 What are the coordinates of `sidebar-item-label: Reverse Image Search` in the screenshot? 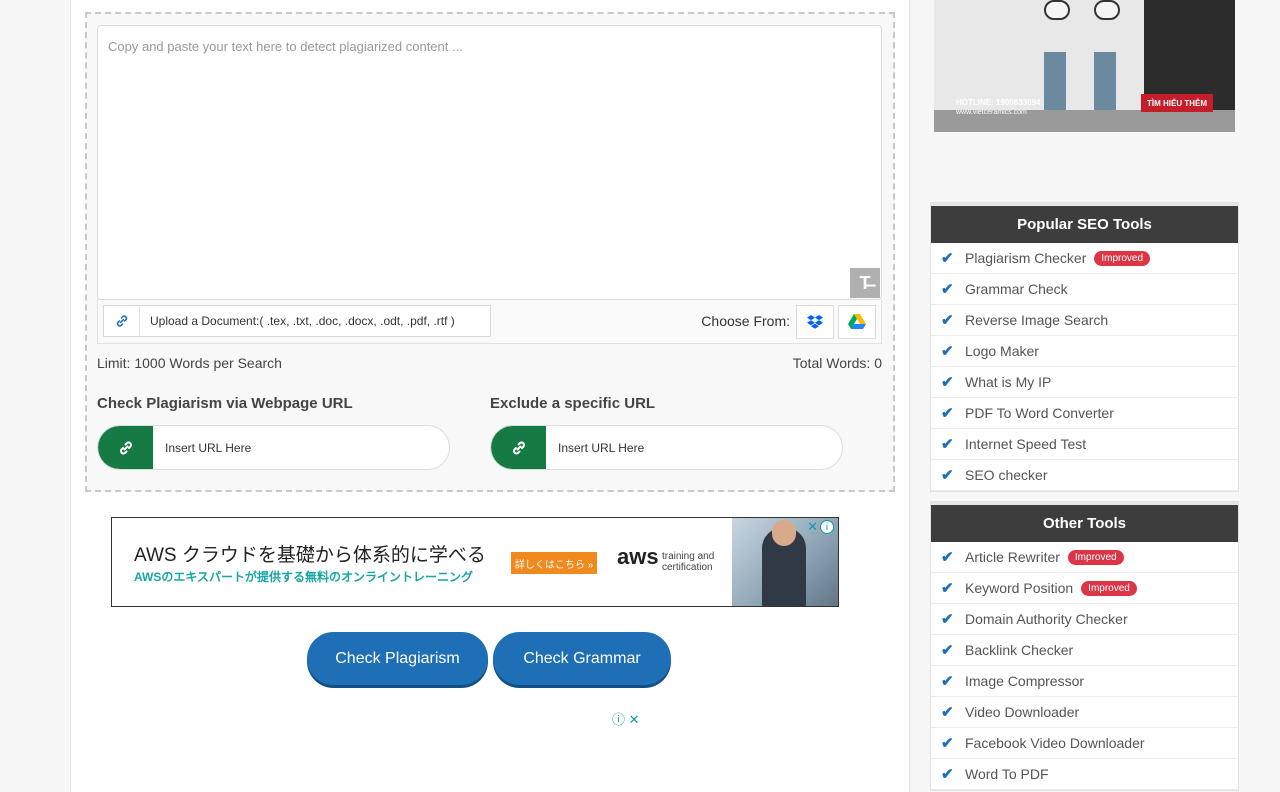 It's located at (1037, 320).